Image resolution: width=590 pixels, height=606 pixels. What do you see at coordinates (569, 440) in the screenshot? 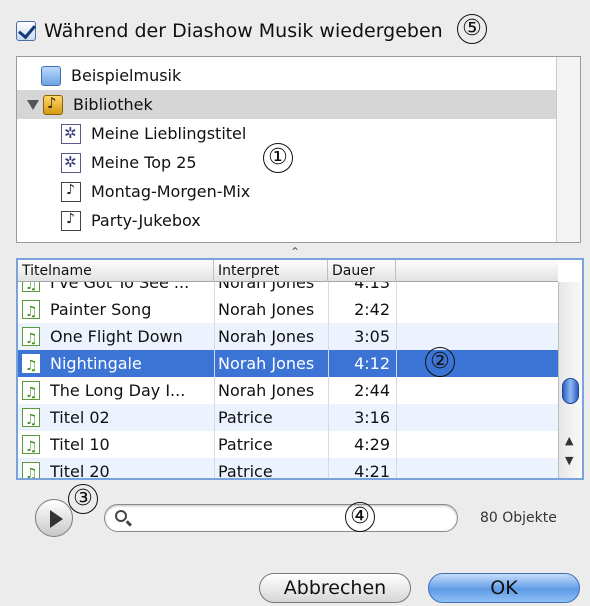
I see `scroll-up-arrow-icon: ▲` at bounding box center [569, 440].